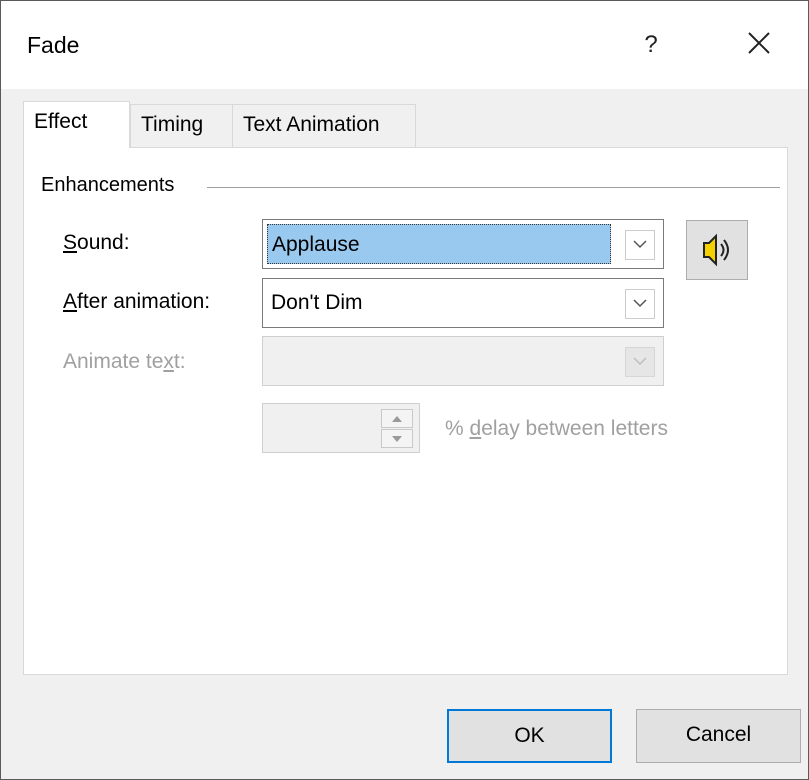 Image resolution: width=809 pixels, height=780 pixels. Describe the element at coordinates (404, 45) in the screenshot. I see `title-bar: Fade ?` at that location.